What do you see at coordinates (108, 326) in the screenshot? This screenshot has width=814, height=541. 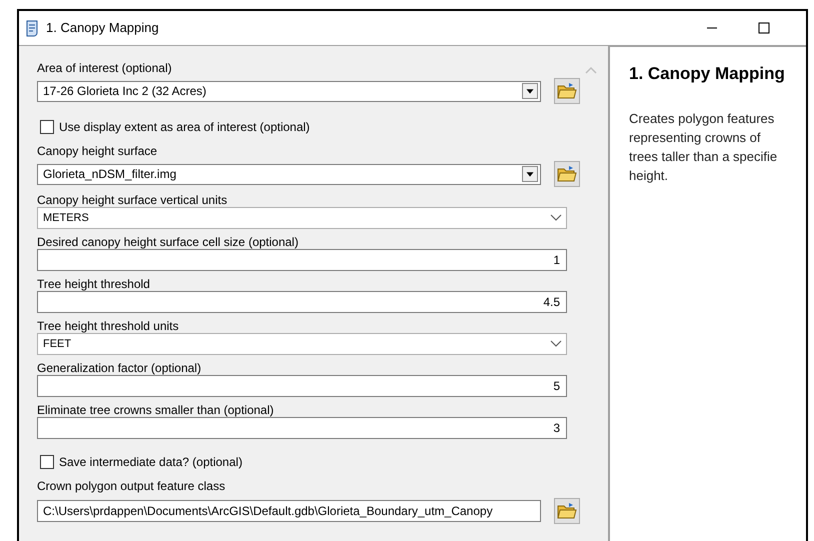 I see `field-label: Tree height threshold units` at bounding box center [108, 326].